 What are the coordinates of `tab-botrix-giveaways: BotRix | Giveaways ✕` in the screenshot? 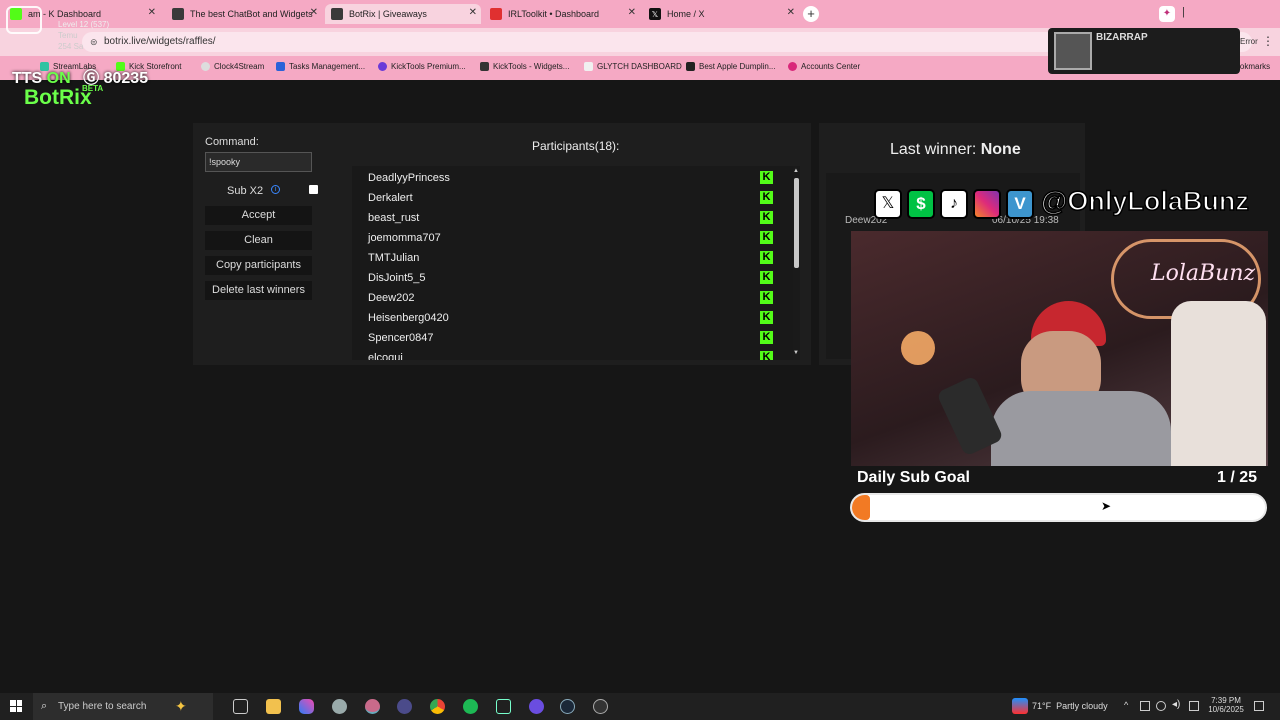 It's located at (403, 14).